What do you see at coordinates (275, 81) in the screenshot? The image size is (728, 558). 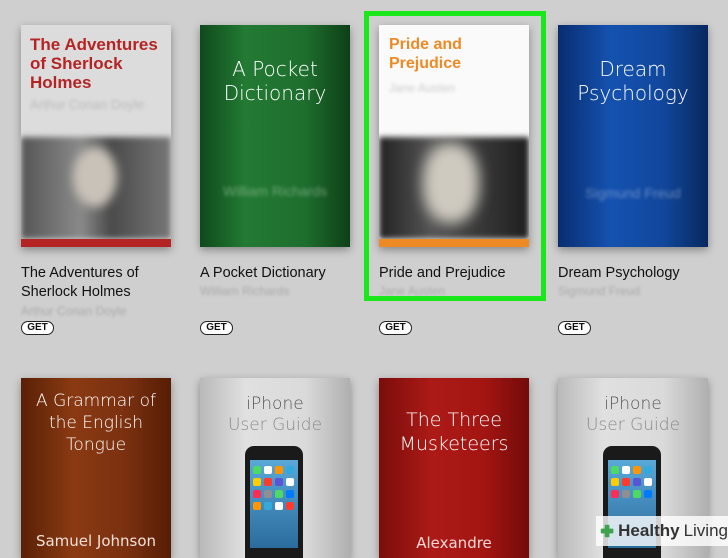 I see `cover-title: A Pocket Dictionary` at bounding box center [275, 81].